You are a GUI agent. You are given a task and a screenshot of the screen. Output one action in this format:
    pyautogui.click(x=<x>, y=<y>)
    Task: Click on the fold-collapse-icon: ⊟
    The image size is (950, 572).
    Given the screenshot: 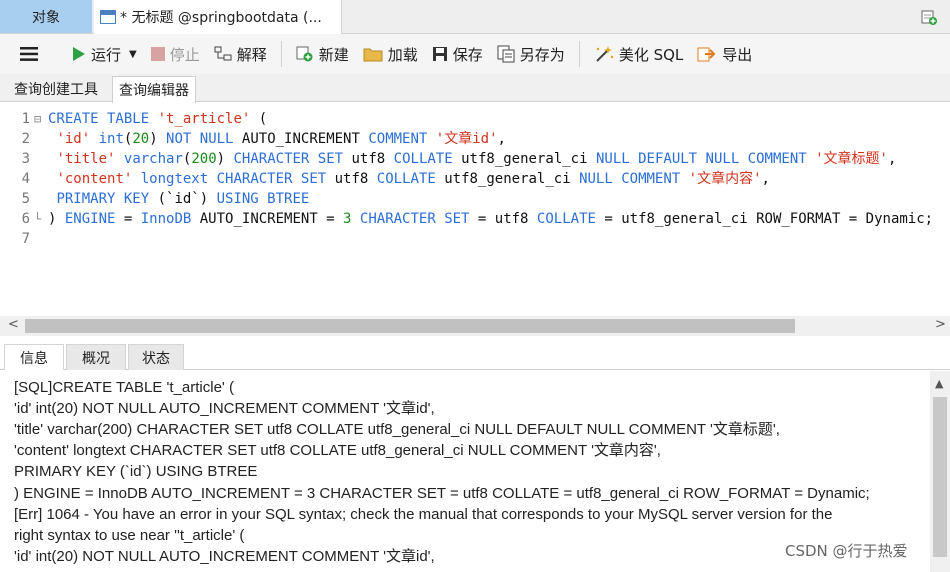 What is the action you would take?
    pyautogui.click(x=41, y=119)
    